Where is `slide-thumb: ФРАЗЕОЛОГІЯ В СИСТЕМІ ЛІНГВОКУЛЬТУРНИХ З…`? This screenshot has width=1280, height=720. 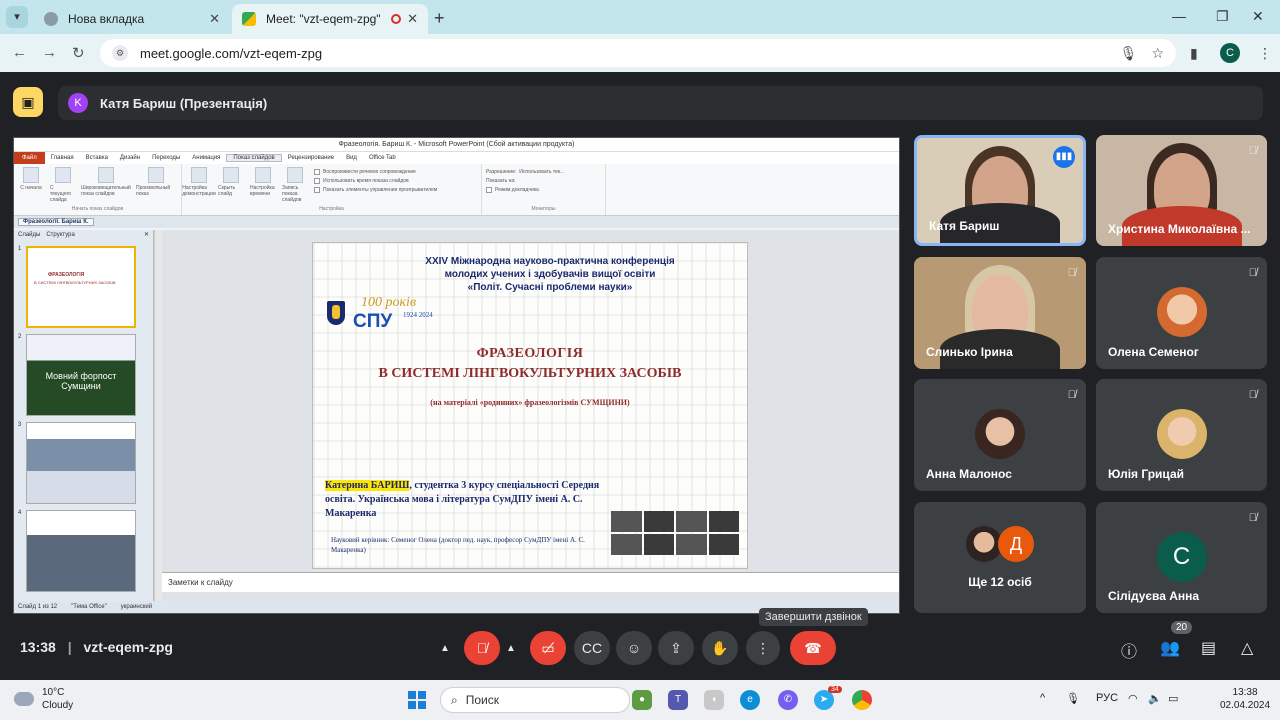
slide-thumb: ФРАЗЕОЛОГІЯ В СИСТЕМІ ЛІНГВОКУЛЬТУРНИХ З… is located at coordinates (81, 287).